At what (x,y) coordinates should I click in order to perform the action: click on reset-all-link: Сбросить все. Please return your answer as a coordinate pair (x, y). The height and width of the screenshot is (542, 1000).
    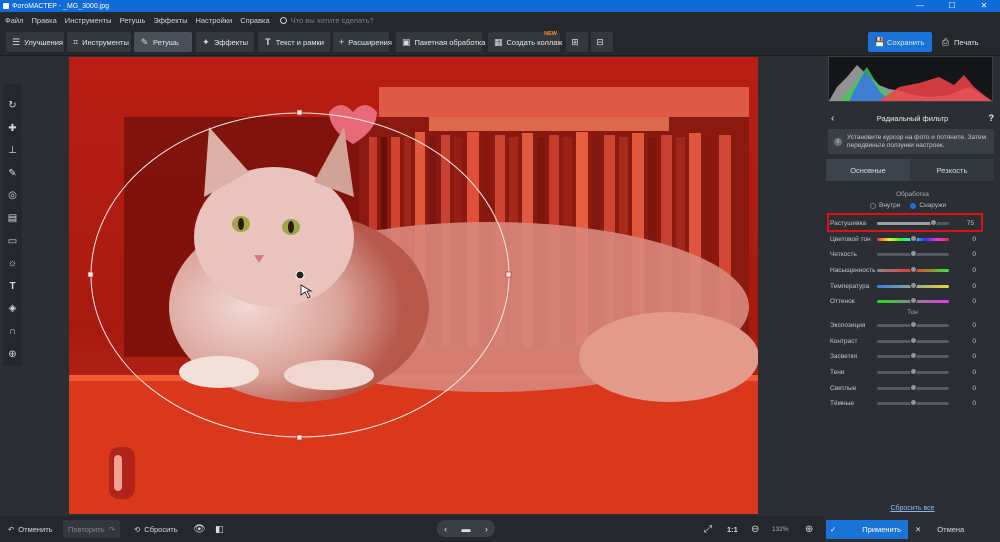
    Looking at the image, I should click on (912, 508).